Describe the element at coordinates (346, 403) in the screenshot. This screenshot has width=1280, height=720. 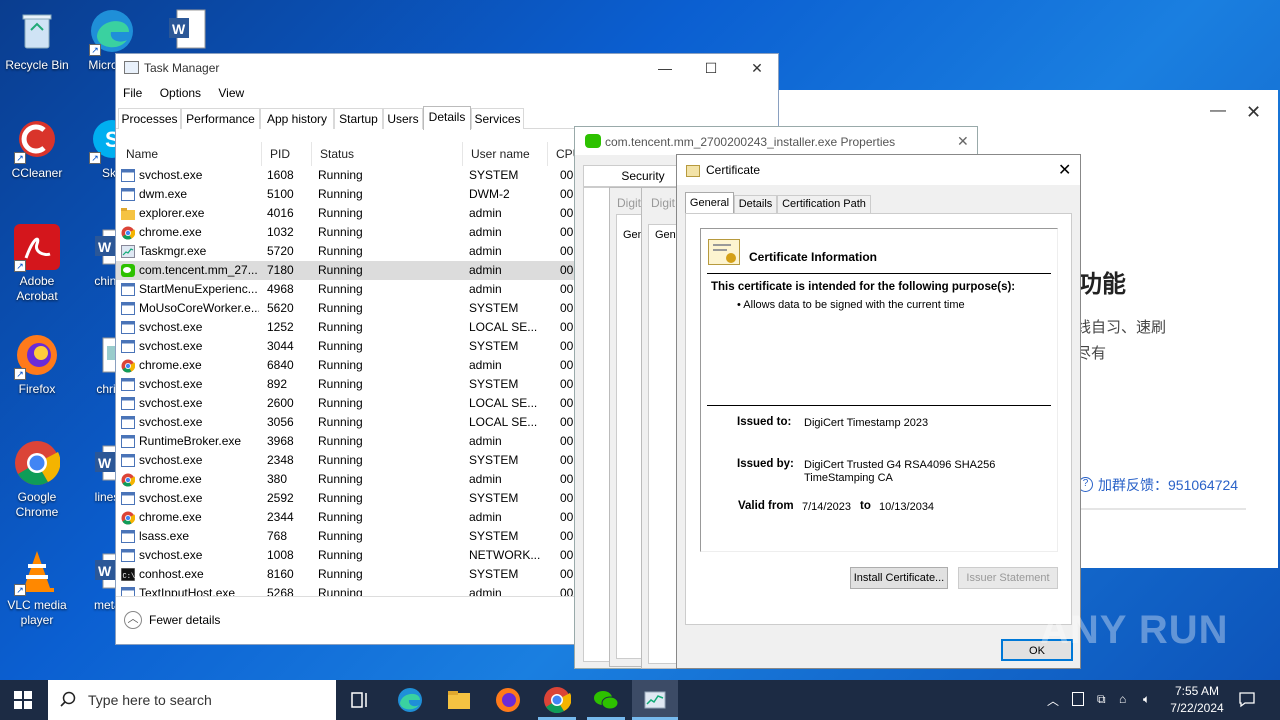
I see `table-row: svchost.exe 2600 Running LOCAL SE... 00` at that location.